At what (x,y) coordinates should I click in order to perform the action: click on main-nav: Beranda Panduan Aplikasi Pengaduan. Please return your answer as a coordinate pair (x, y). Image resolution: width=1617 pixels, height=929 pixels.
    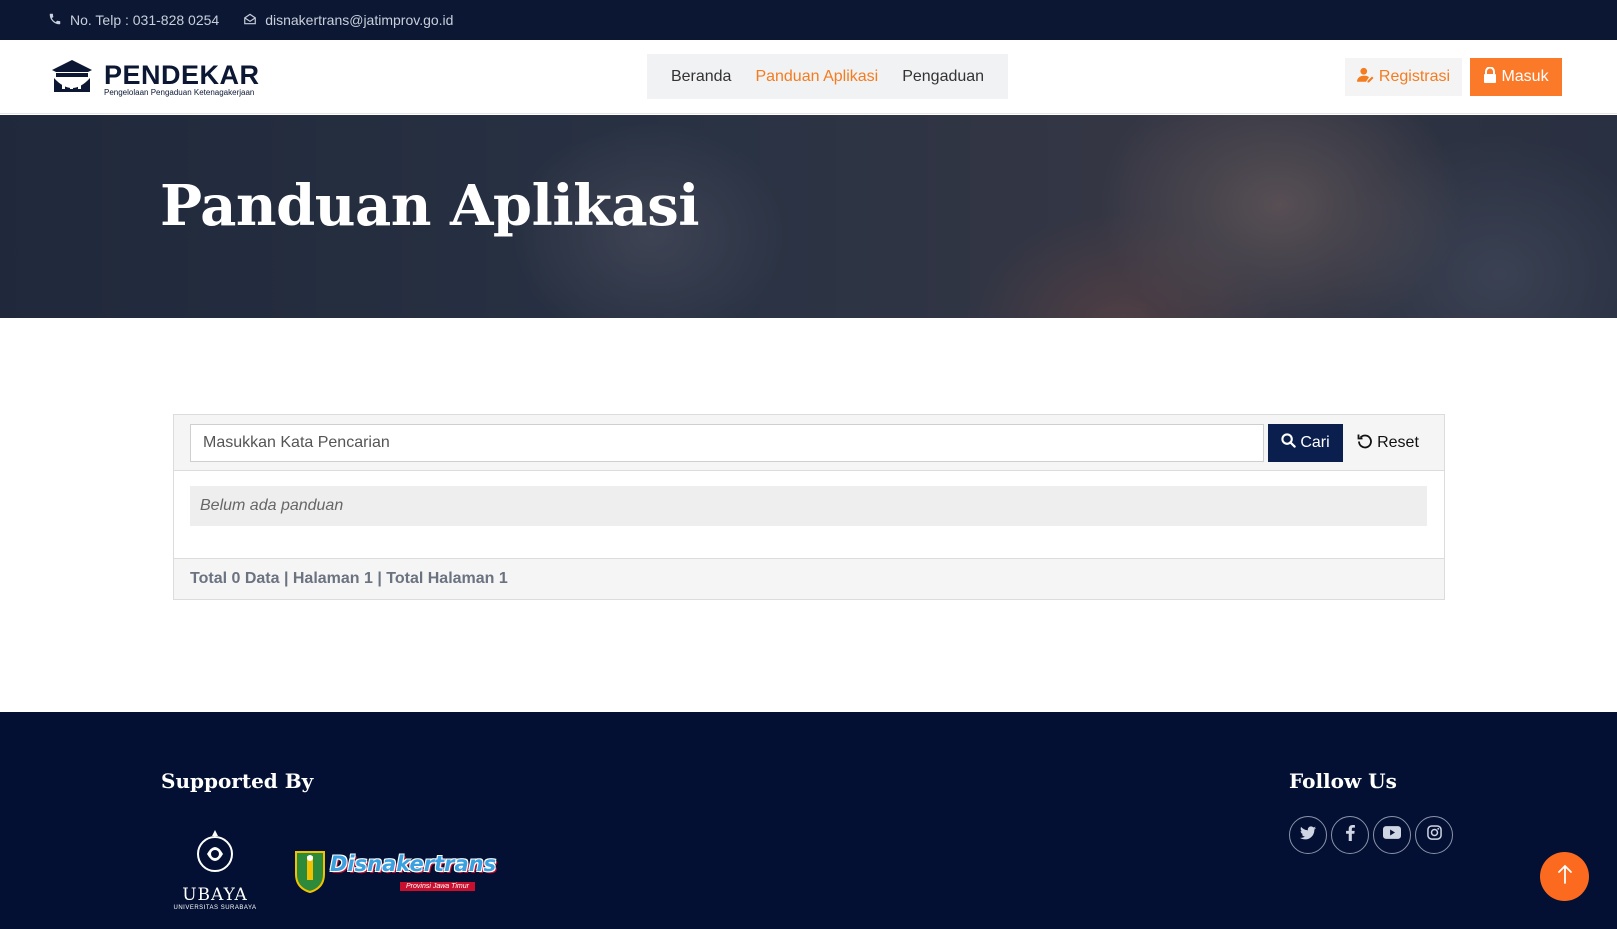
    Looking at the image, I should click on (827, 76).